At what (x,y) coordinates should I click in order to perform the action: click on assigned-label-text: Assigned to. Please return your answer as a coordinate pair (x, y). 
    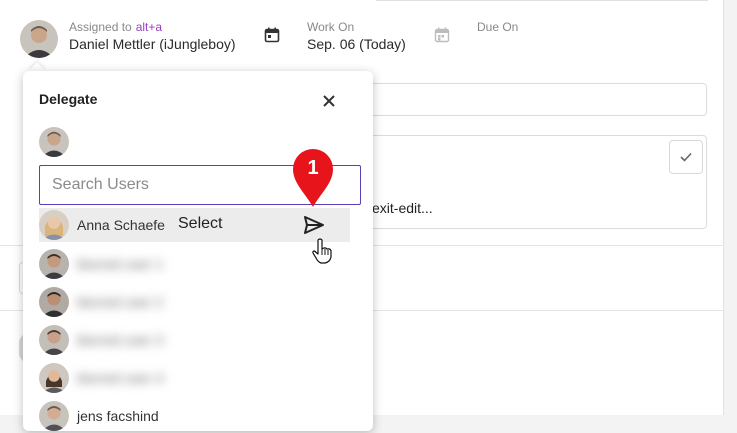
    Looking at the image, I should click on (100, 27).